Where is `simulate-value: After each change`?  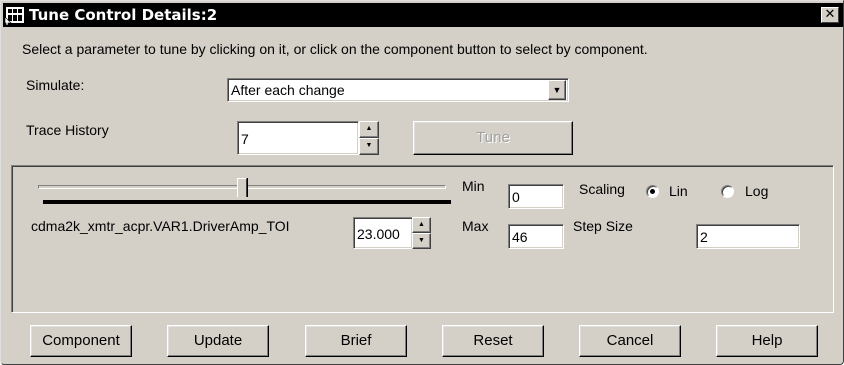
simulate-value: After each change is located at coordinates (288, 90).